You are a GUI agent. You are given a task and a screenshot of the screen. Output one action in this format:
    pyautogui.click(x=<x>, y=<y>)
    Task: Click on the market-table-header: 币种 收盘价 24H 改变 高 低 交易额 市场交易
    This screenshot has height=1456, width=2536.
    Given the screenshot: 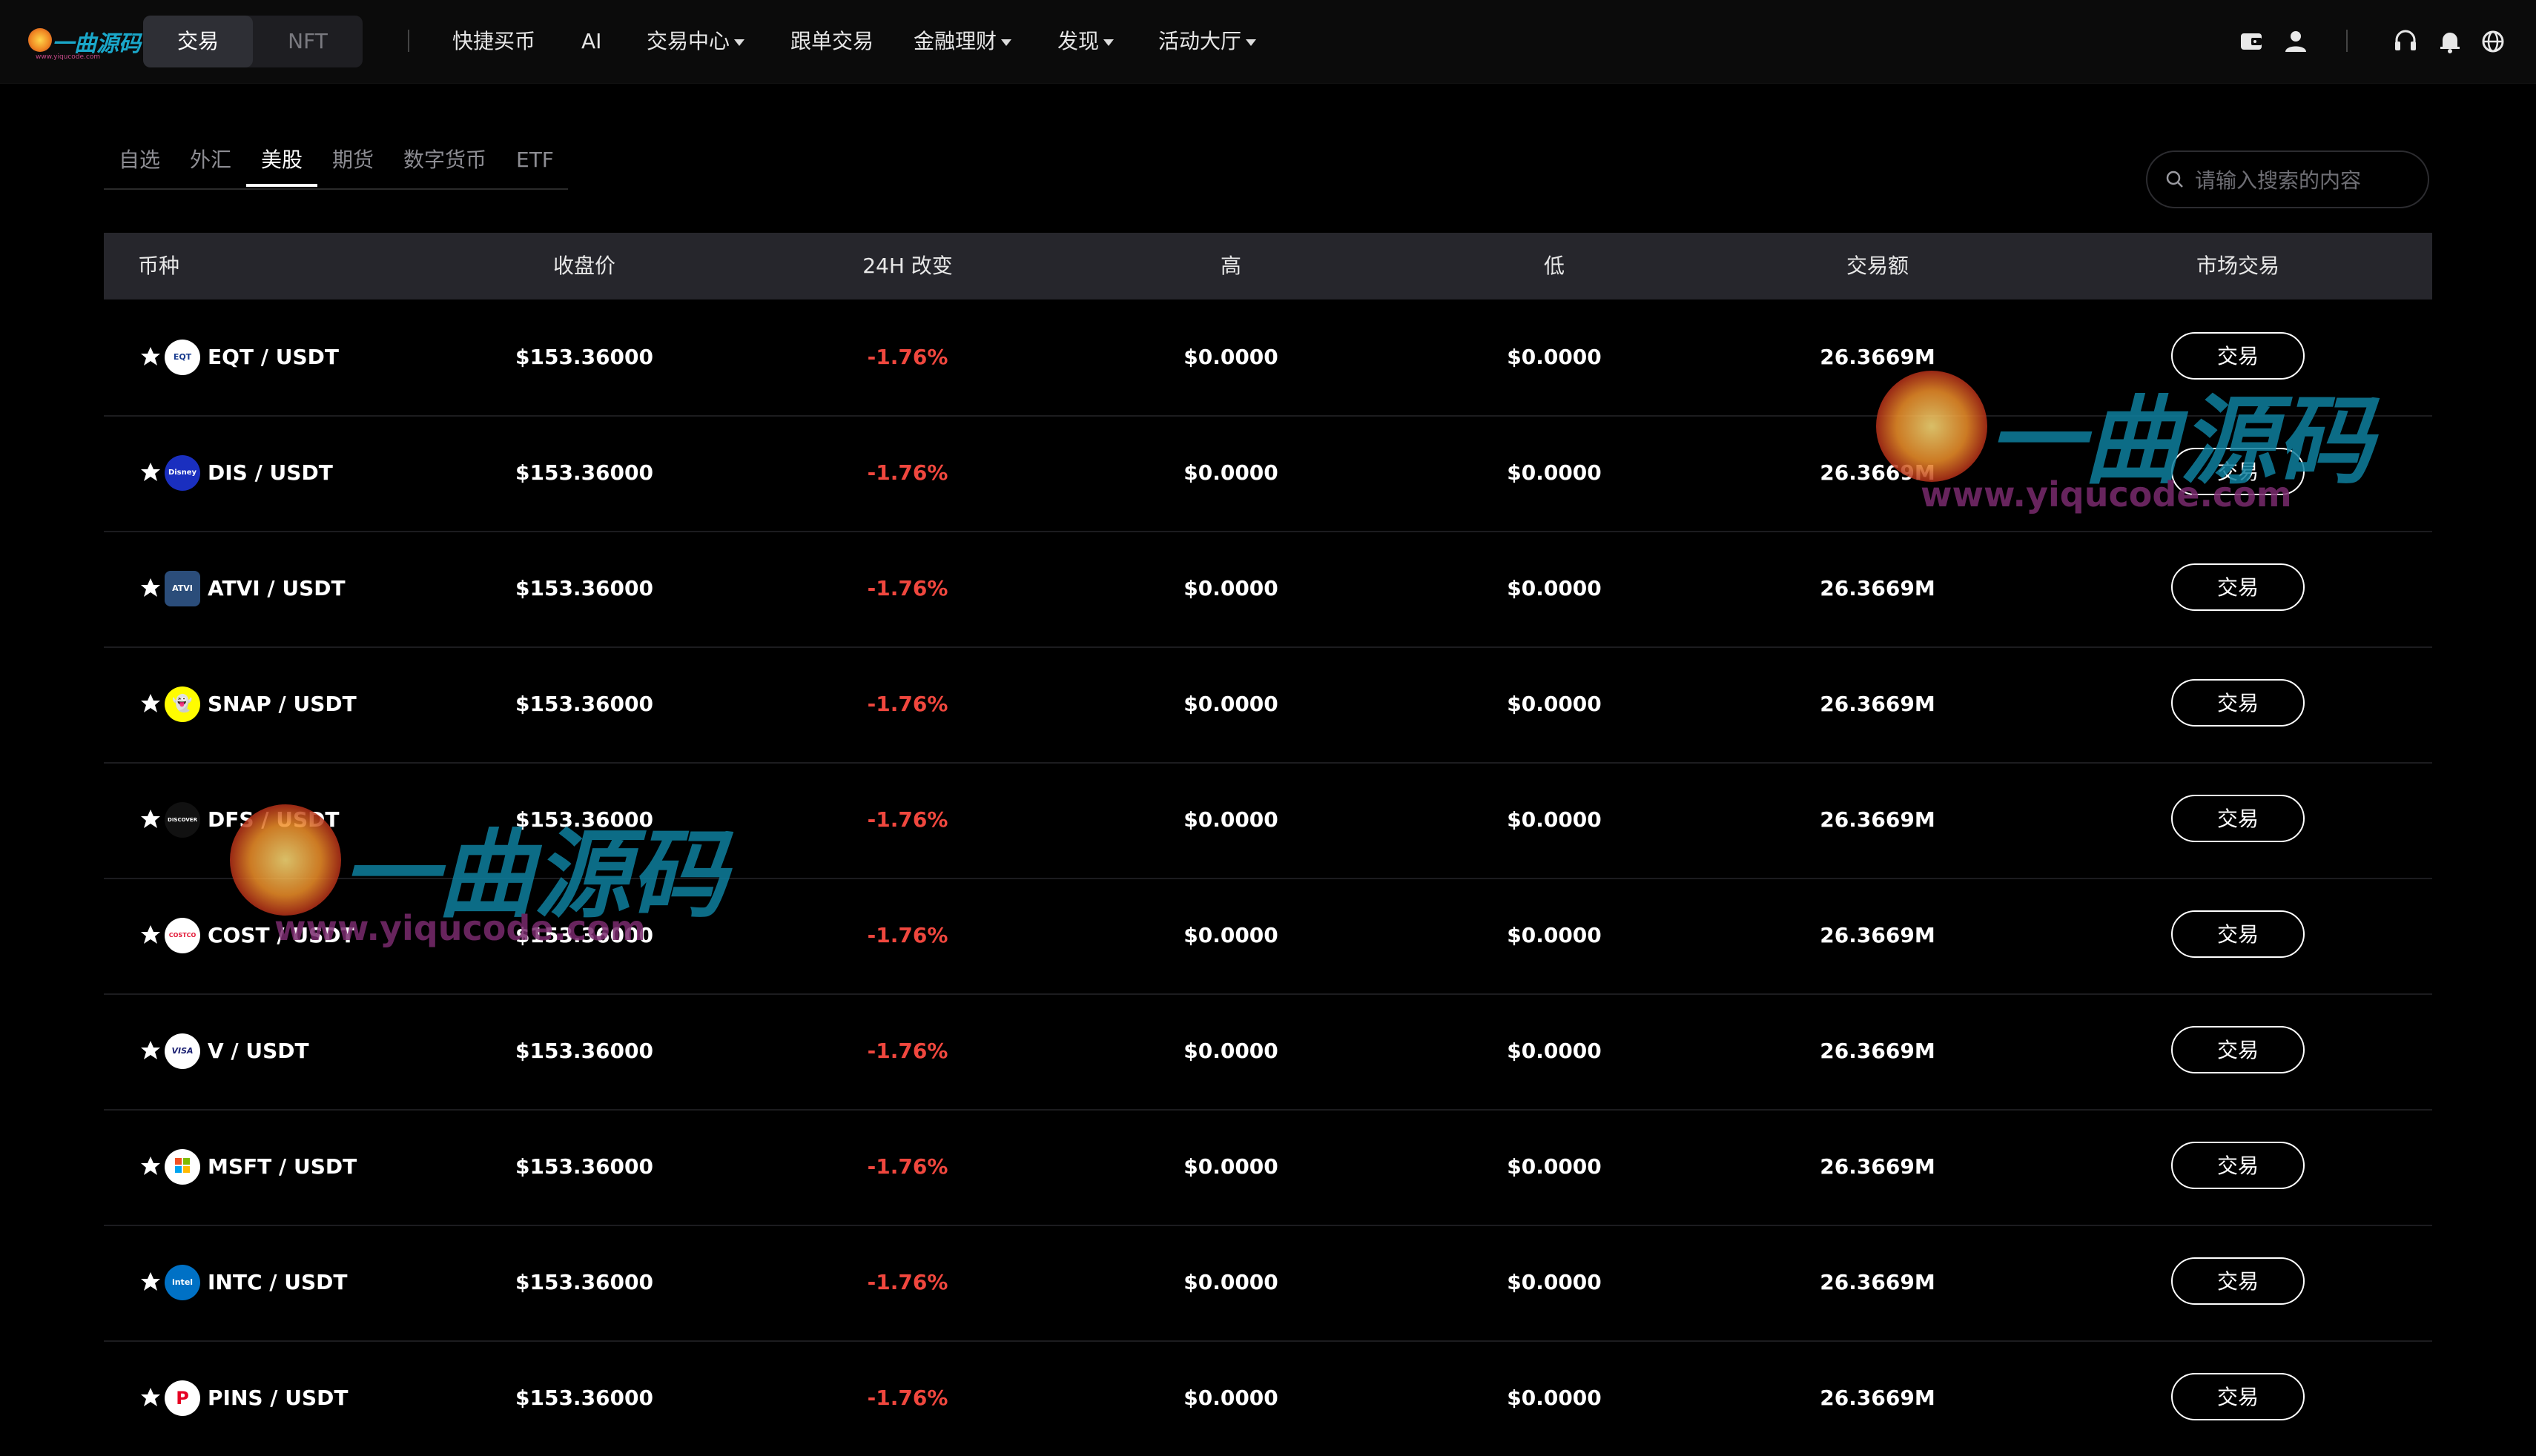 What is the action you would take?
    pyautogui.click(x=1268, y=266)
    